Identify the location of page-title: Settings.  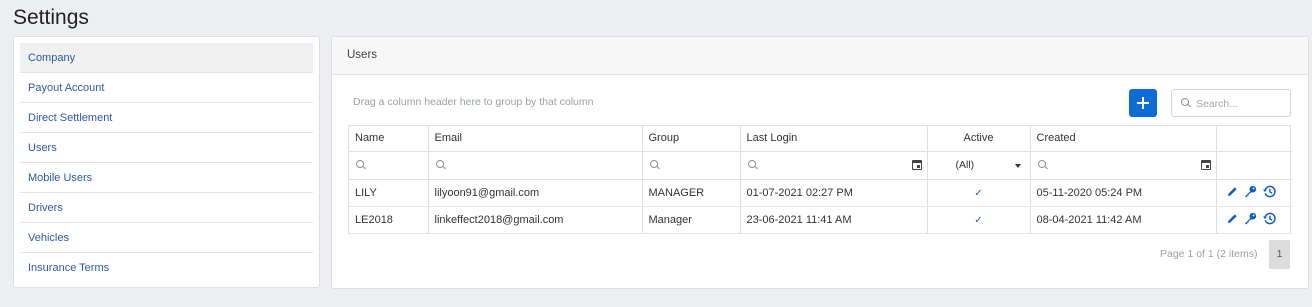
(51, 17).